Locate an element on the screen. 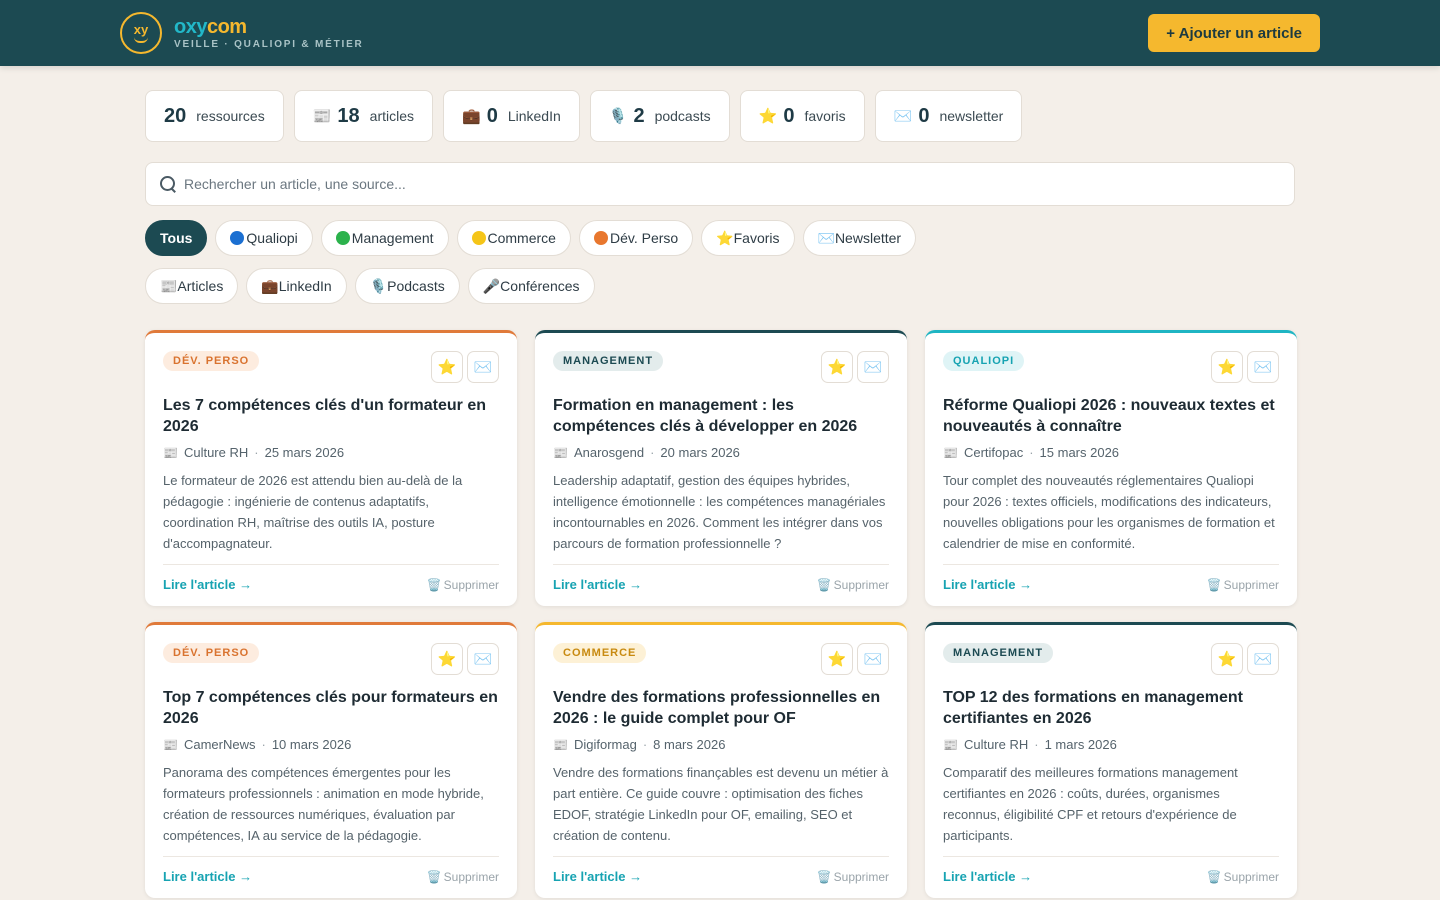 The image size is (1440, 900). green-dot-icon is located at coordinates (342, 238).